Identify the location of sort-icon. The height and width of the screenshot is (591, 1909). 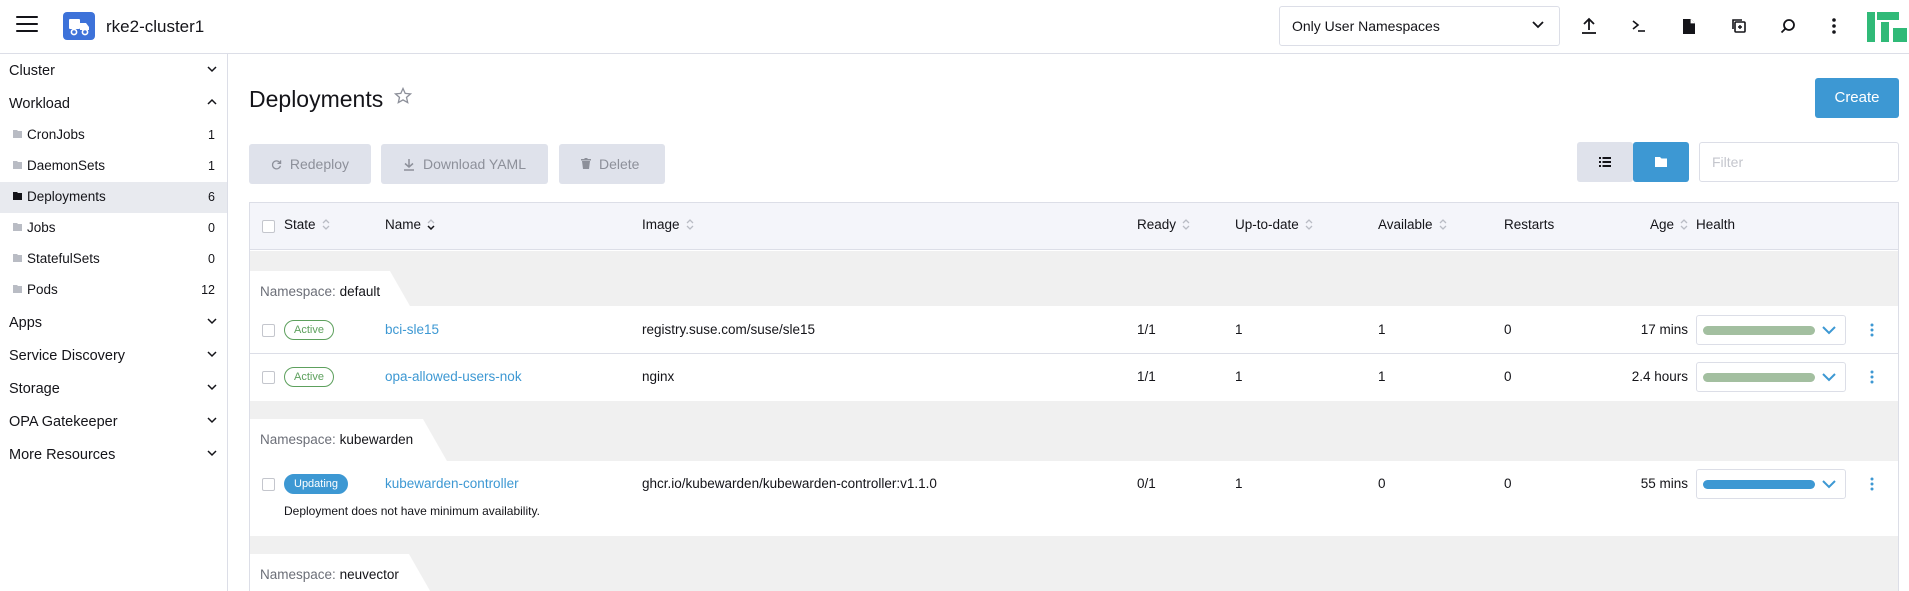
(1186, 224).